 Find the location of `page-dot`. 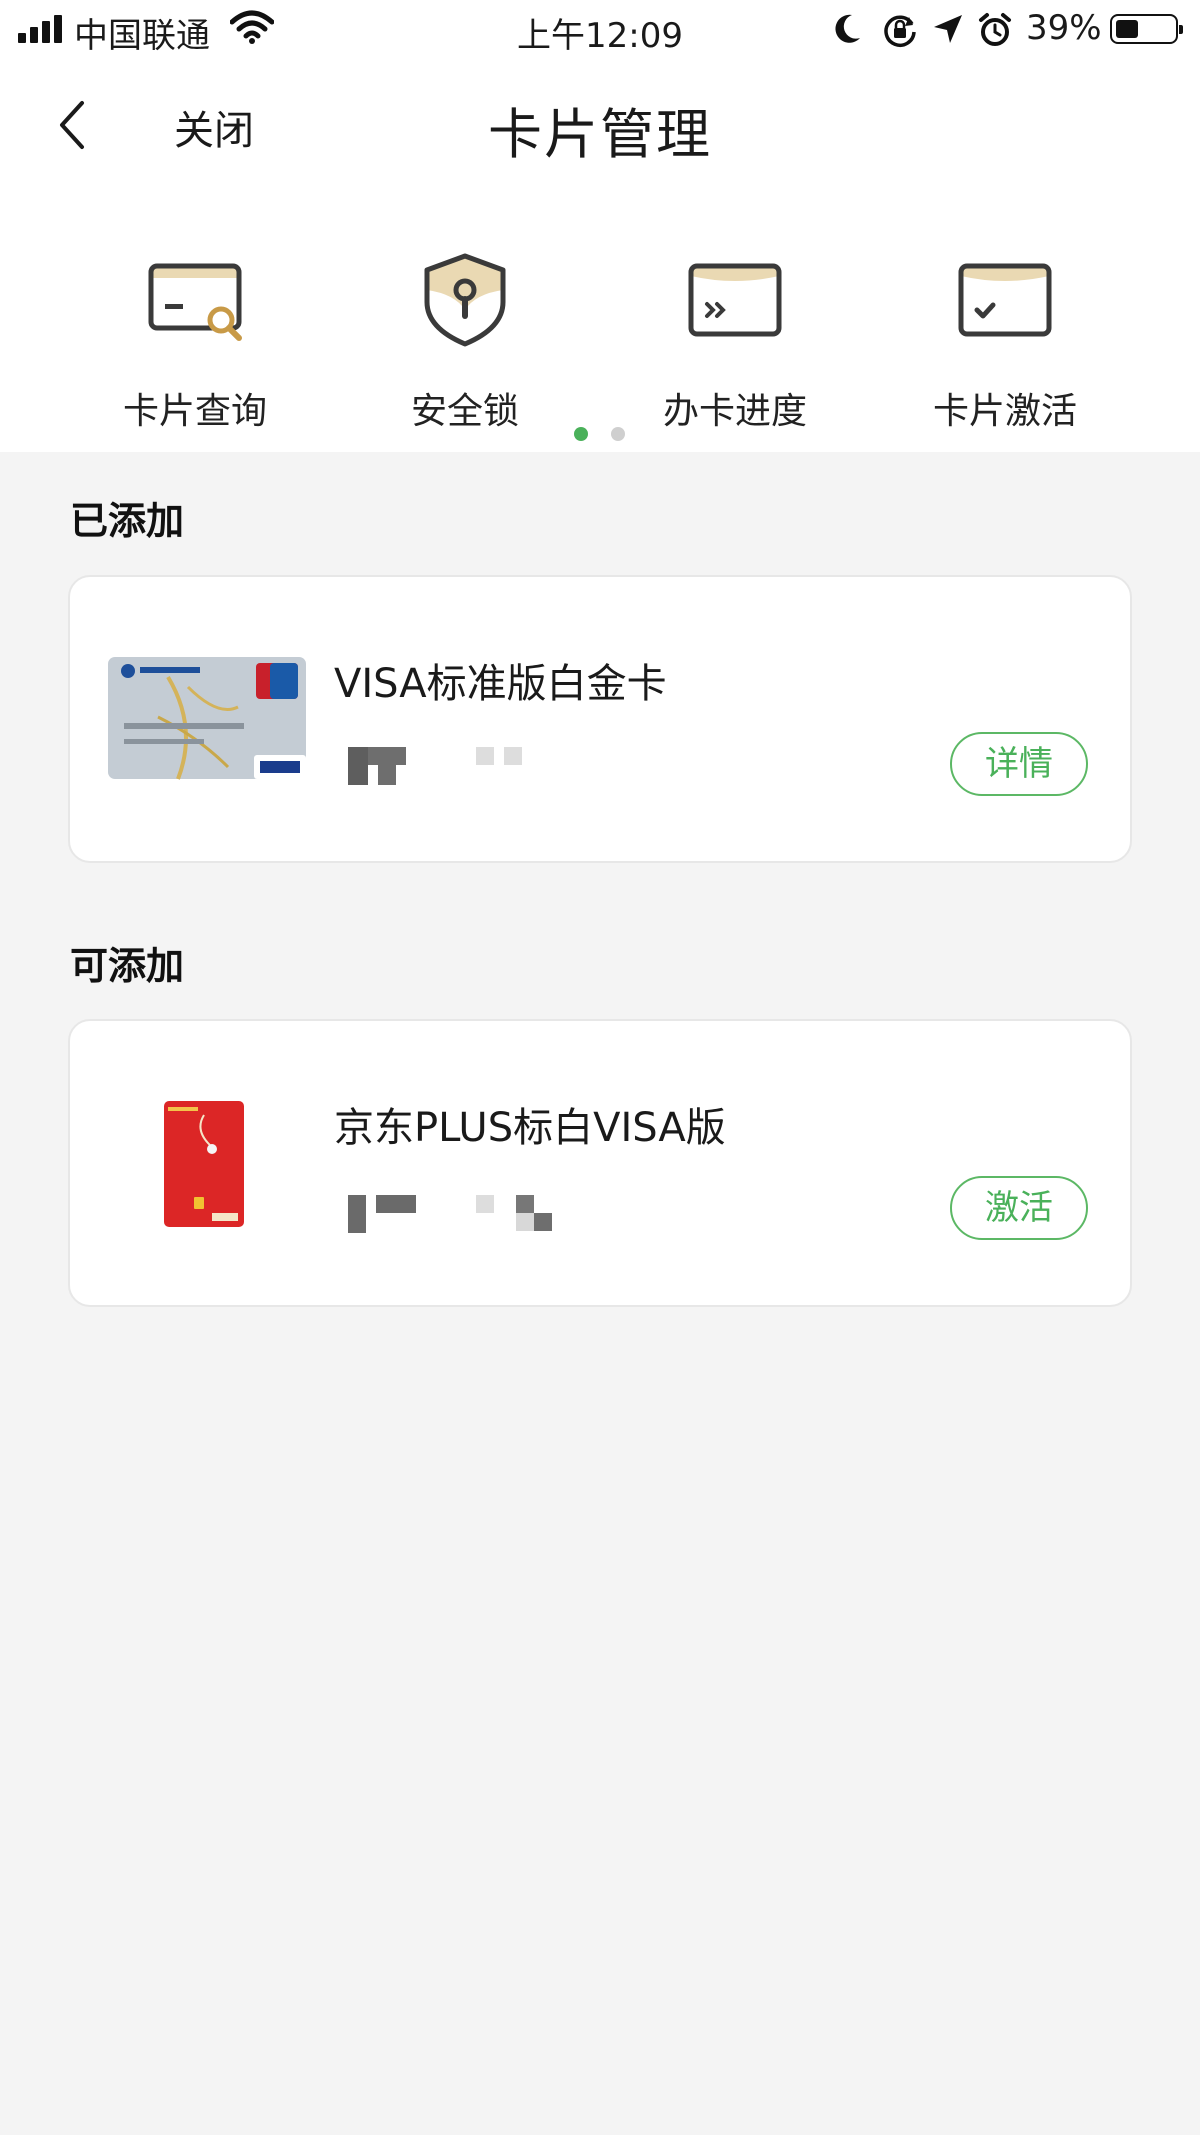

page-dot is located at coordinates (618, 434).